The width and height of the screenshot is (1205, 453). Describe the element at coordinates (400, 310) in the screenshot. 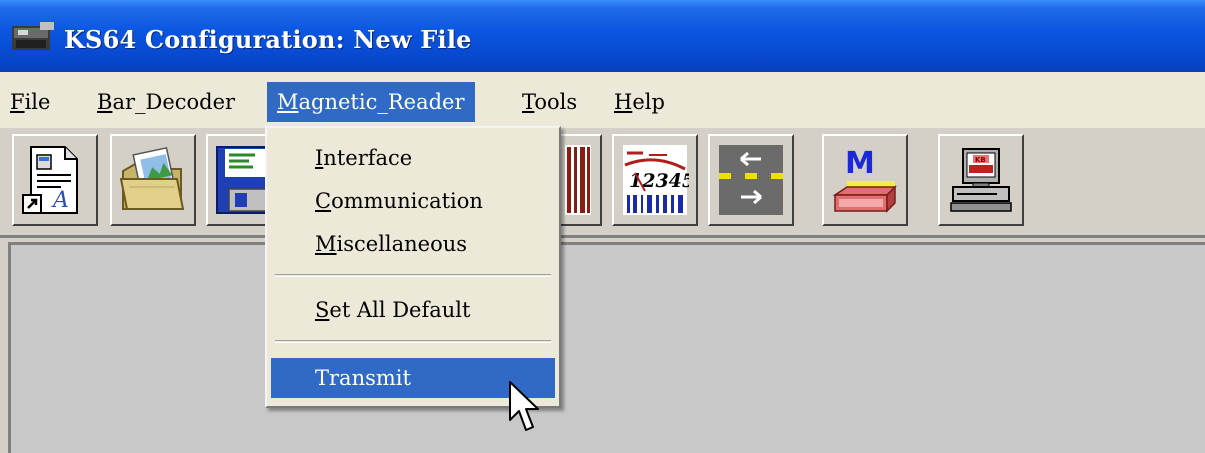

I see `menu-item-set-all-default-label: et All Default` at that location.